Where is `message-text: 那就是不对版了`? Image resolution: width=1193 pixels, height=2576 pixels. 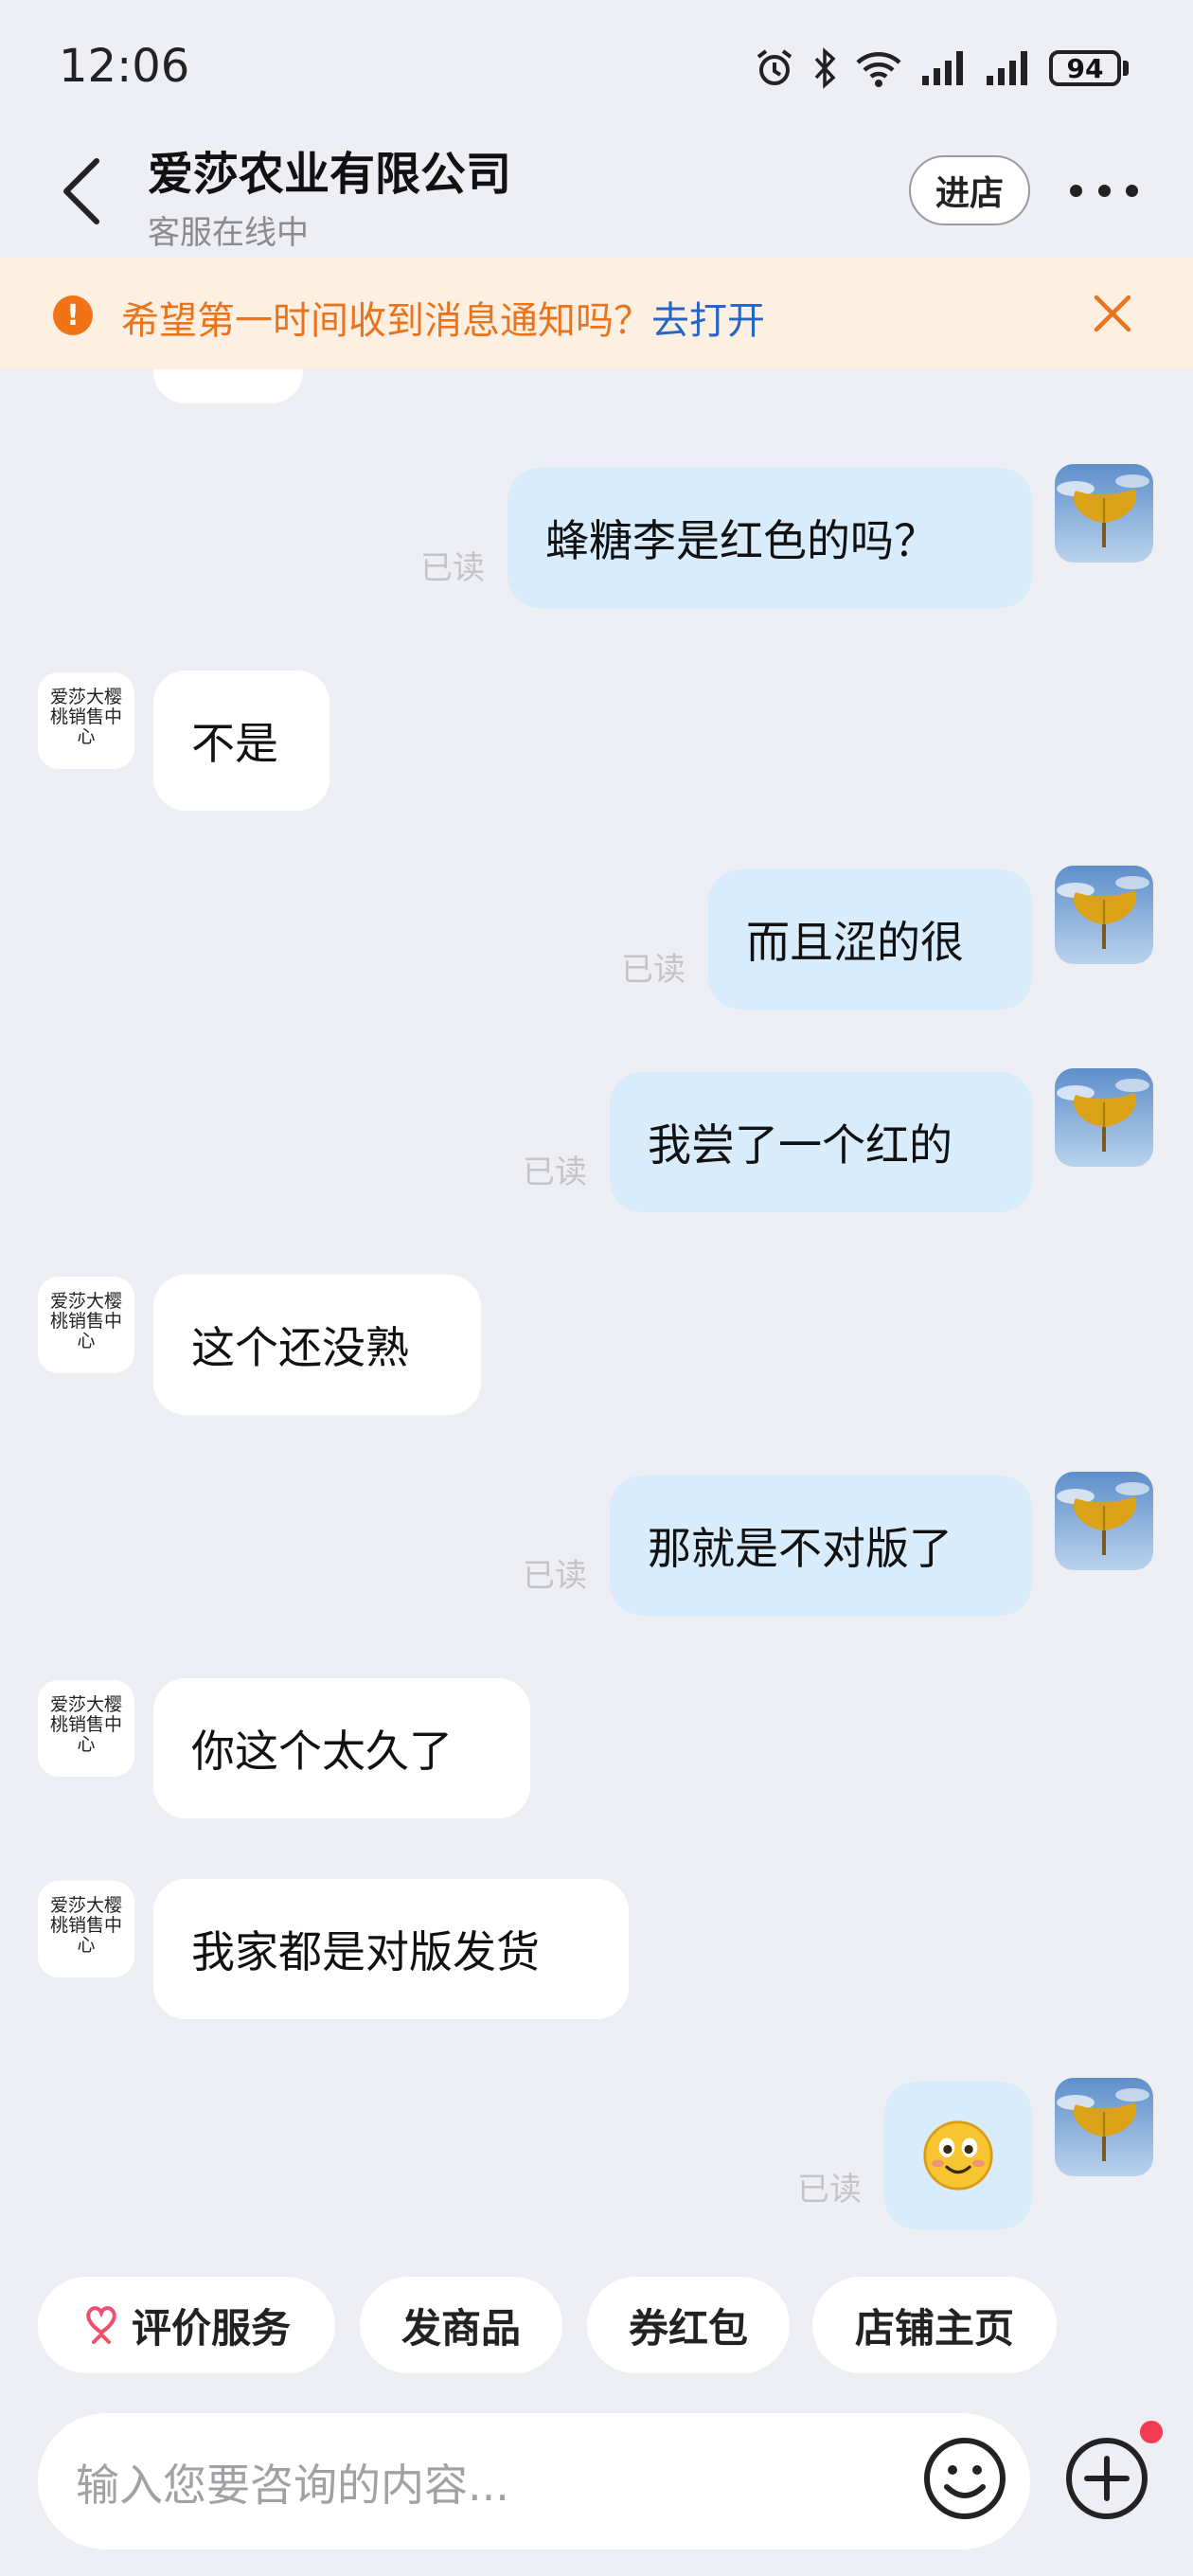
message-text: 那就是不对版了 is located at coordinates (800, 1548).